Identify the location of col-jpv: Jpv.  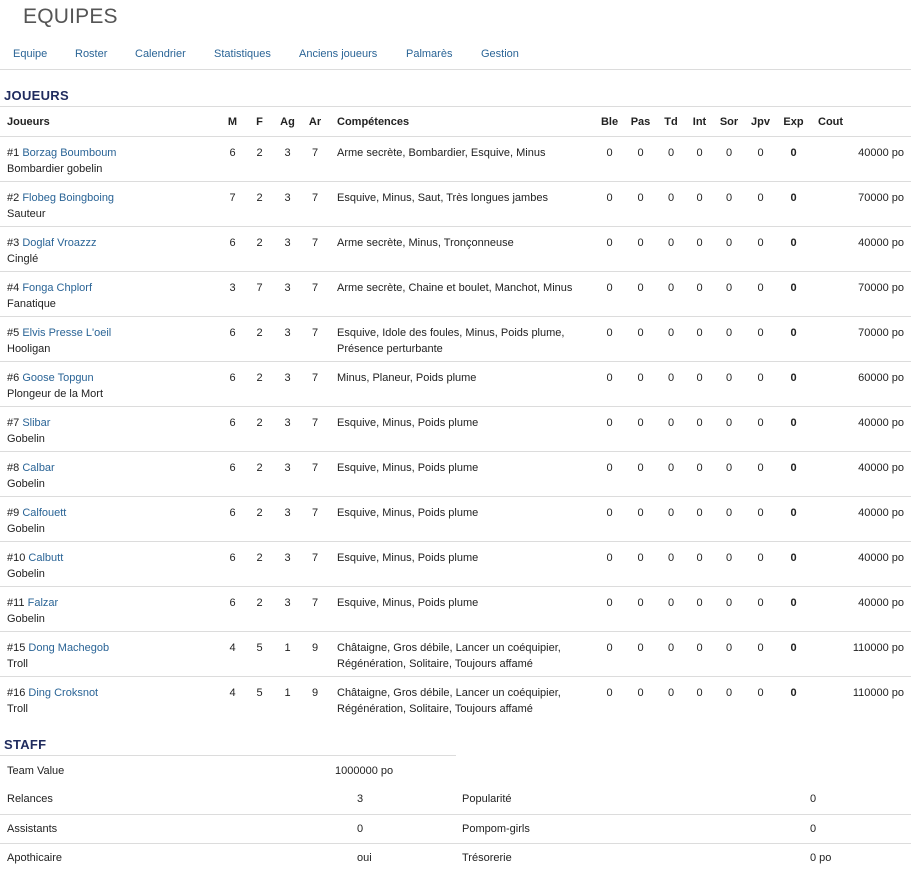
(760, 121).